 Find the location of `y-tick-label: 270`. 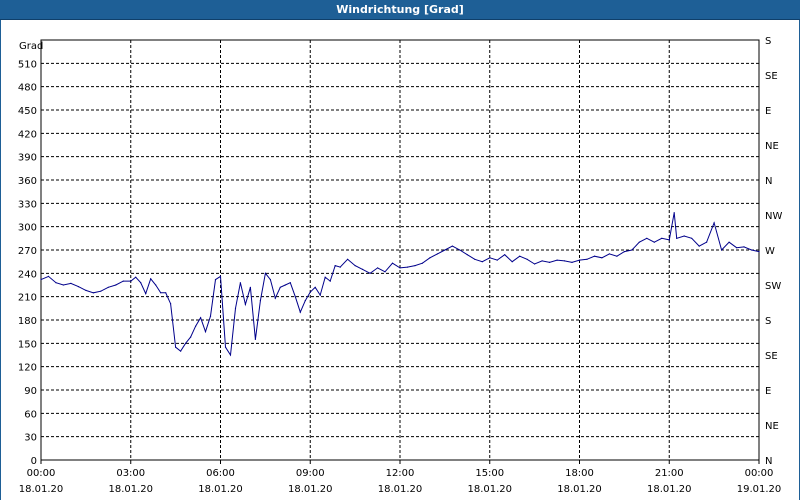

y-tick-label: 270 is located at coordinates (27, 251).